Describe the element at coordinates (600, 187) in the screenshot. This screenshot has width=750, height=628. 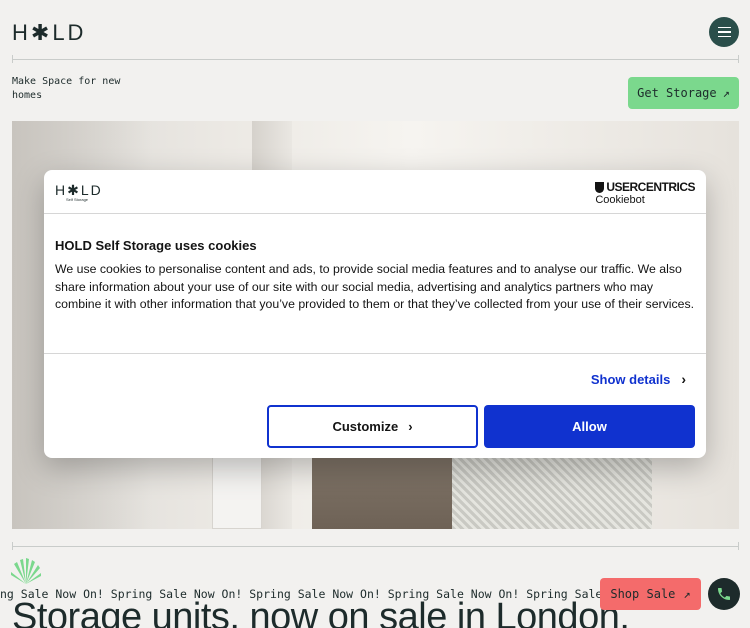
I see `shield-icon` at that location.